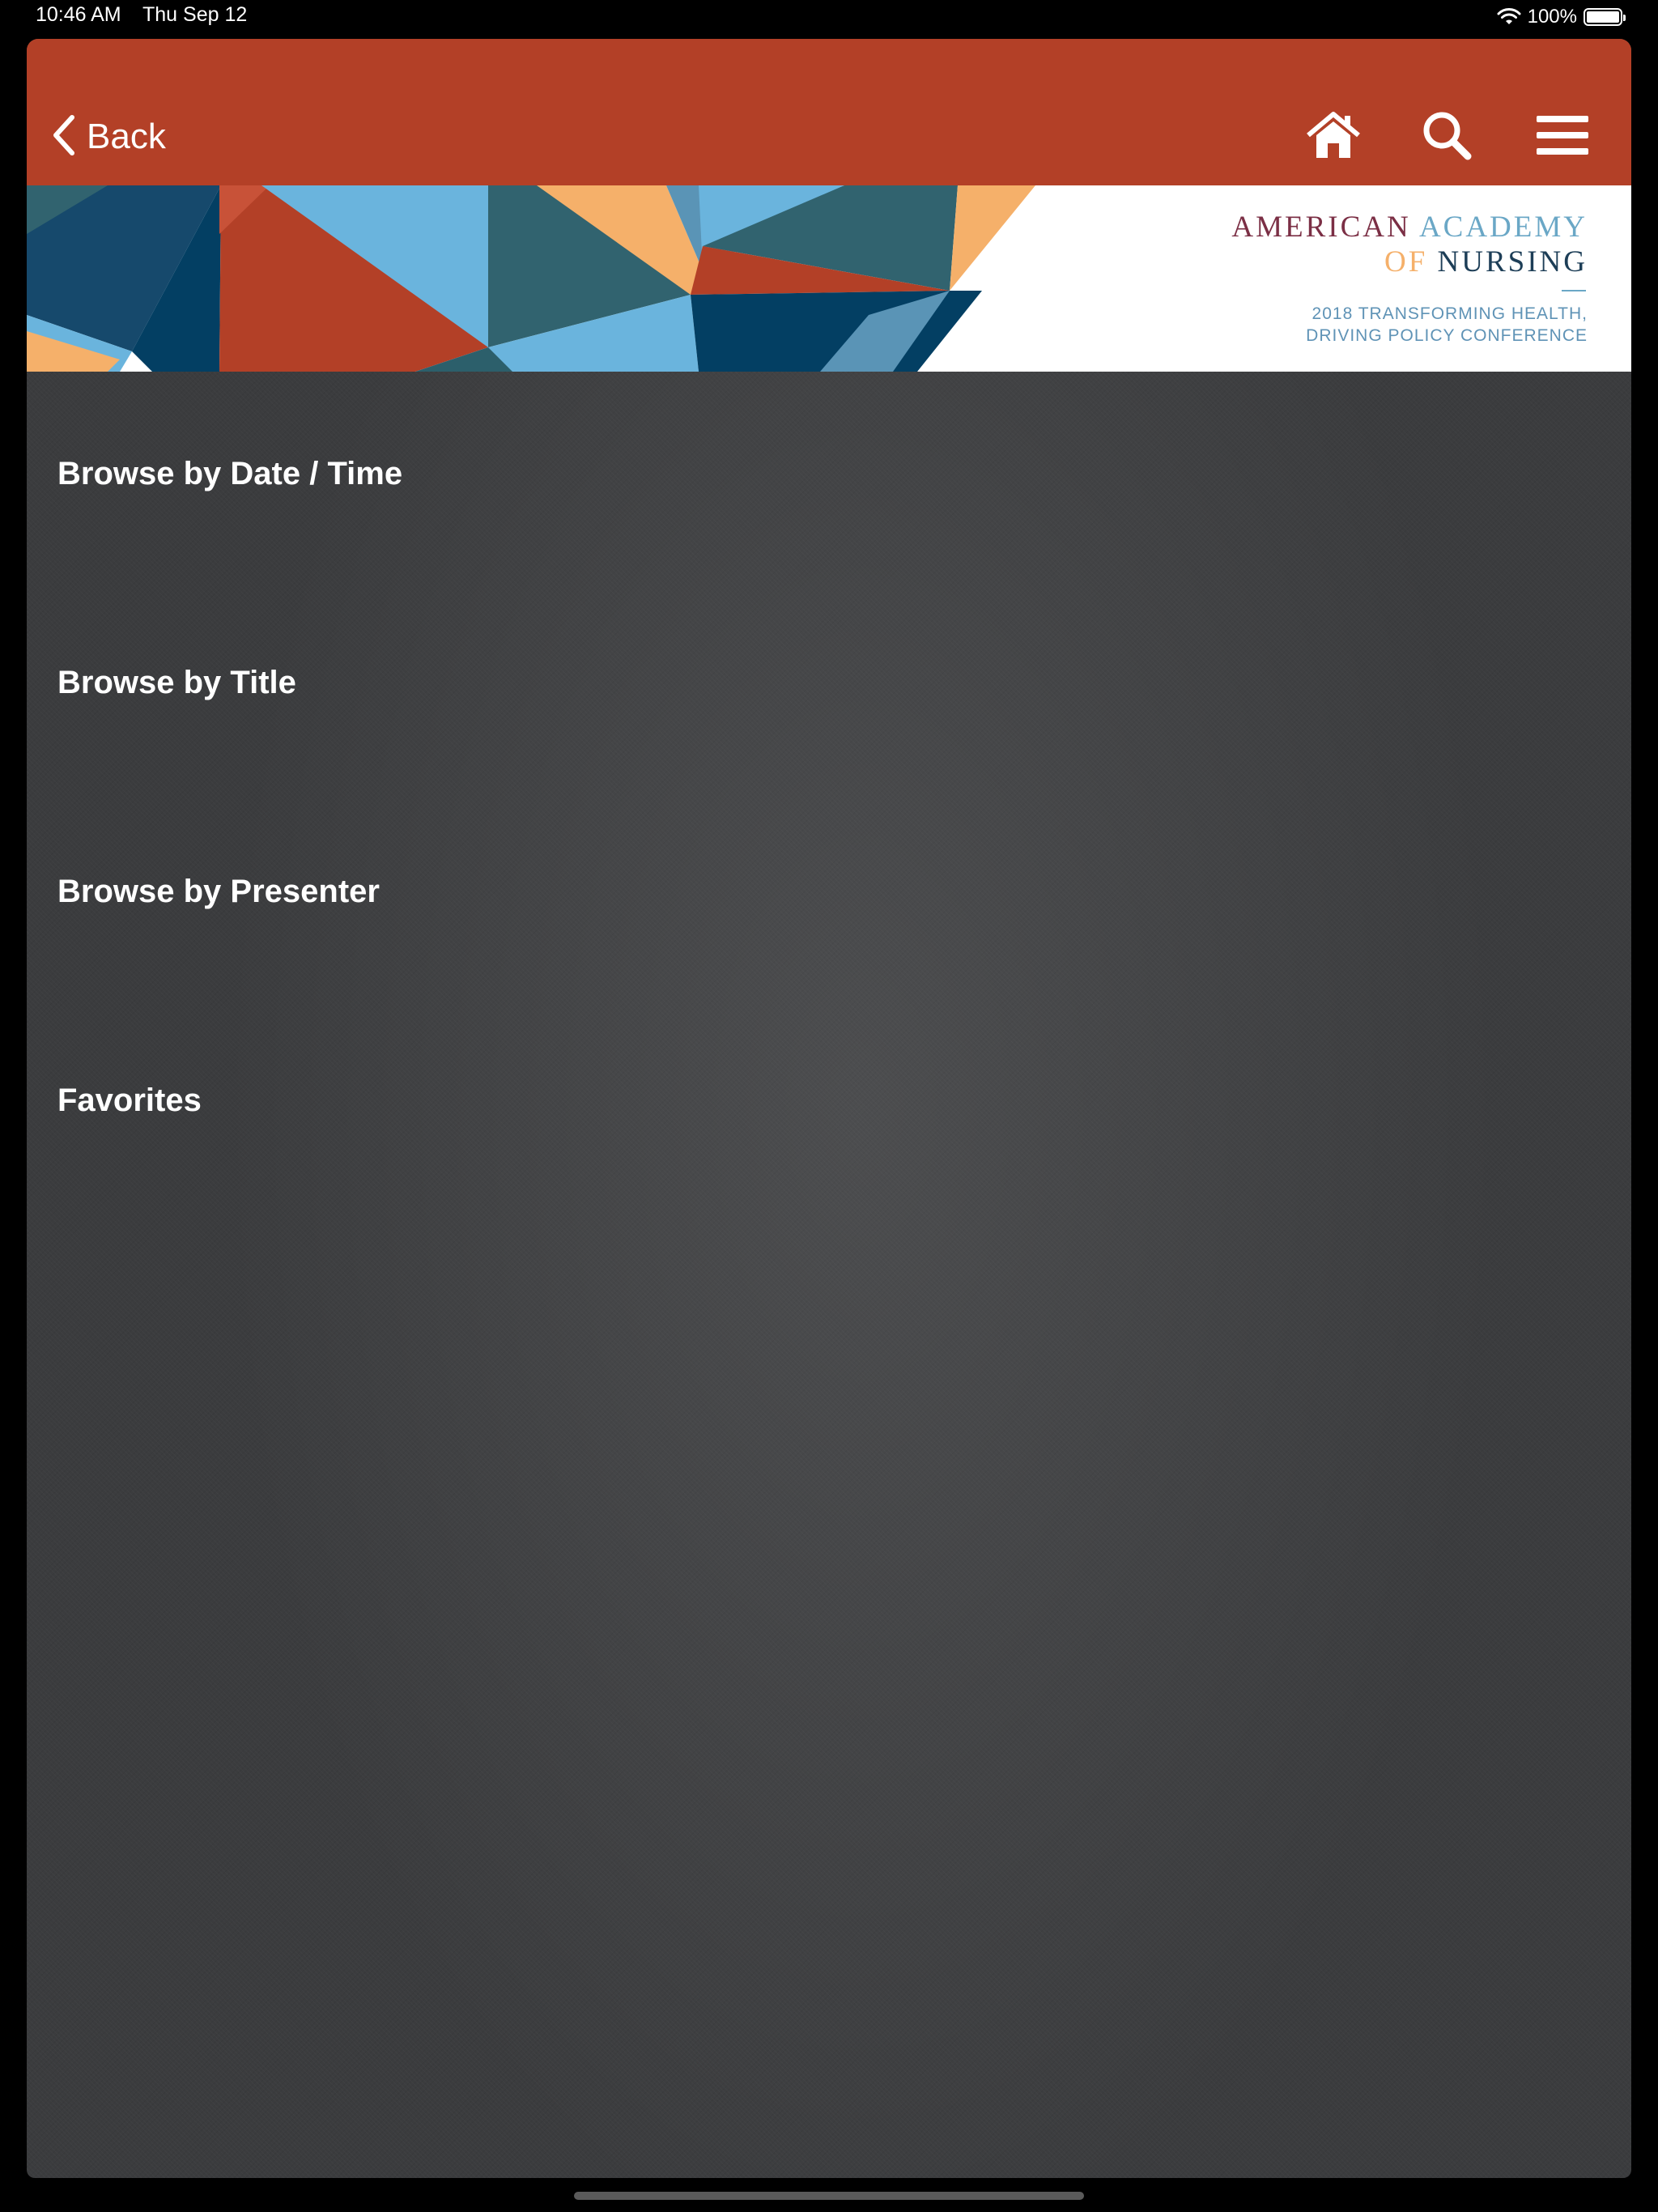 The image size is (1658, 2212). I want to click on chevron-left-icon, so click(64, 137).